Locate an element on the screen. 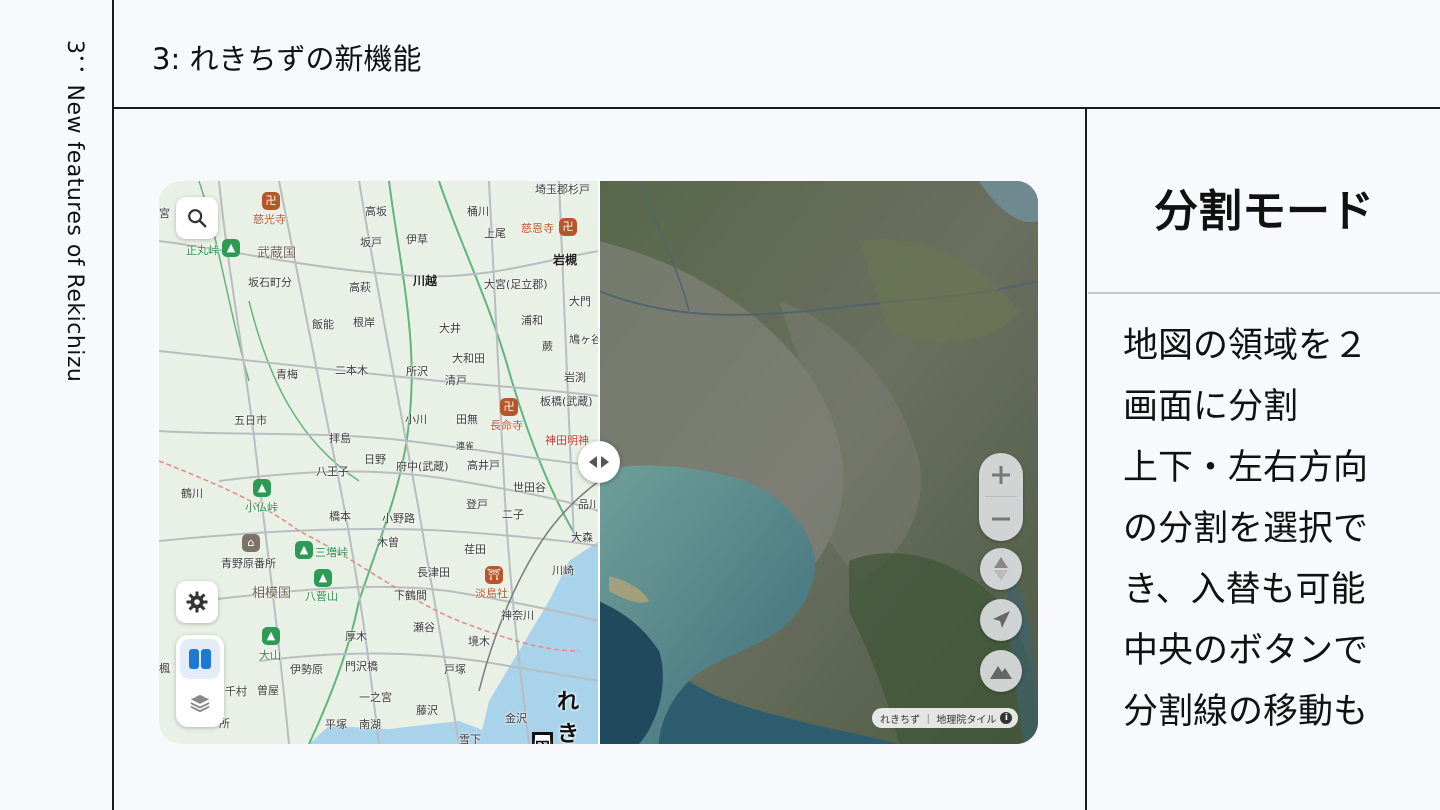  place-label: 大森 is located at coordinates (582, 537).